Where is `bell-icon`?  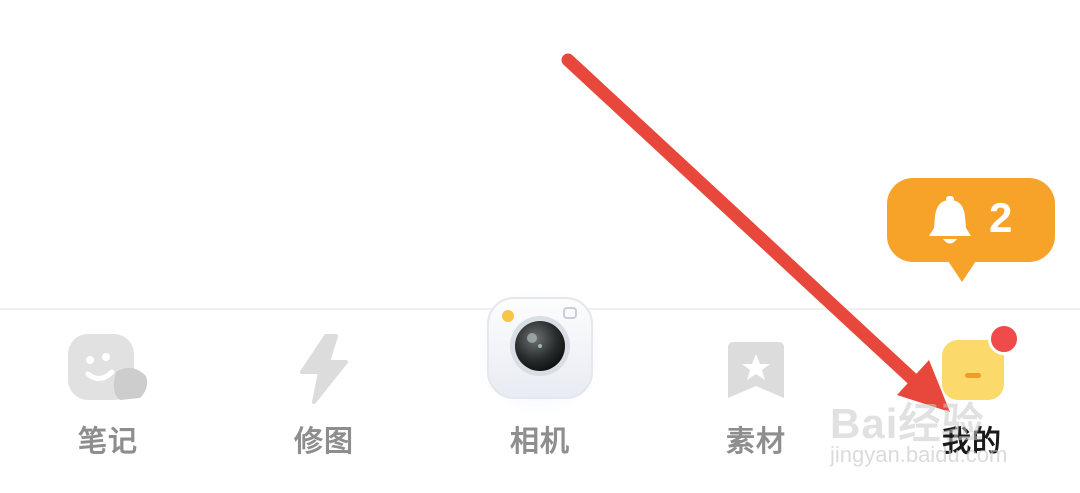 bell-icon is located at coordinates (950, 220).